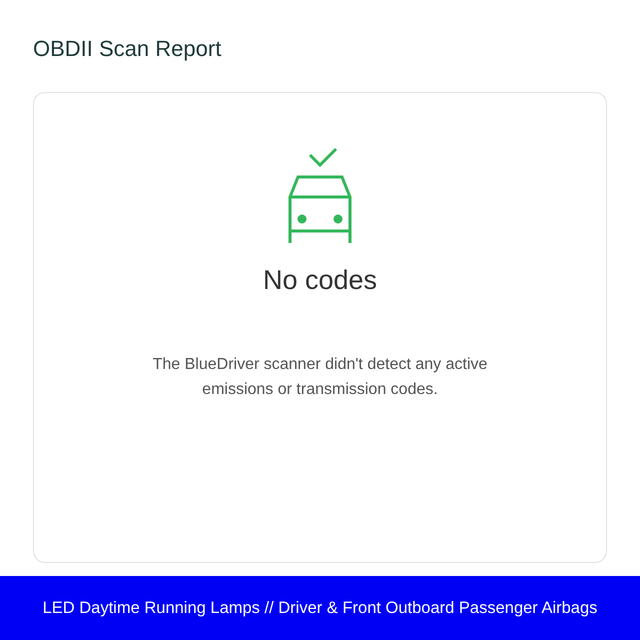 The width and height of the screenshot is (640, 640). Describe the element at coordinates (320, 377) in the screenshot. I see `result-message: The BlueDriver scanner didn't detect any active emissions or transmission codes.` at that location.